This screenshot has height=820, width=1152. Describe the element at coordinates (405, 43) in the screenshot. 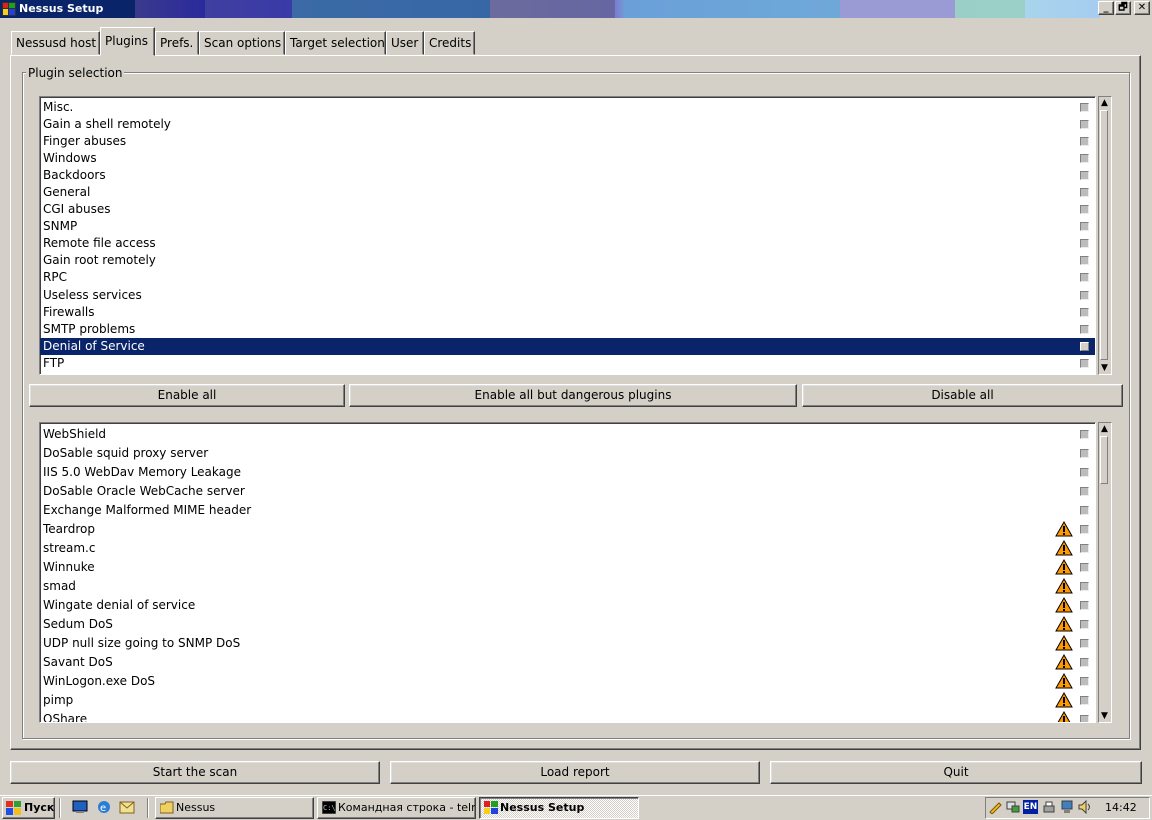

I see `tab-user: User` at that location.